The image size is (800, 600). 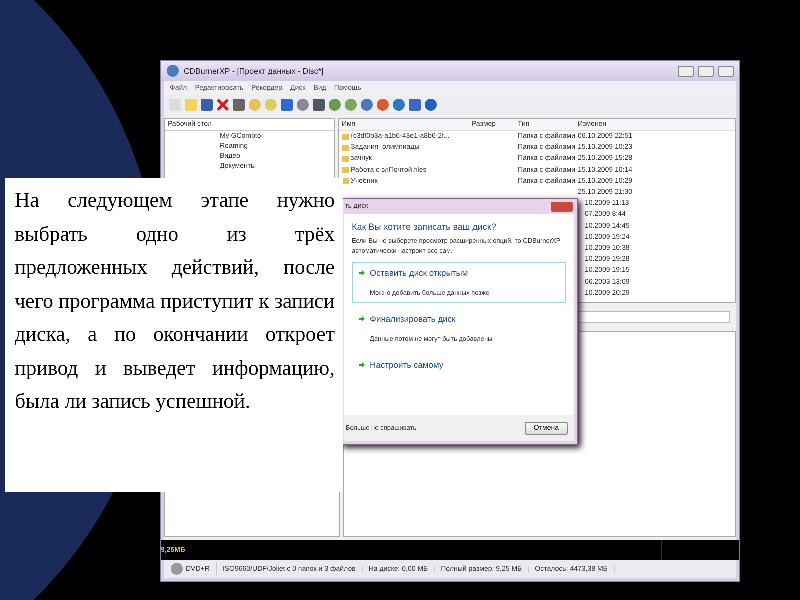 What do you see at coordinates (419, 273) in the screenshot?
I see `option-label: Оставить диск открытым` at bounding box center [419, 273].